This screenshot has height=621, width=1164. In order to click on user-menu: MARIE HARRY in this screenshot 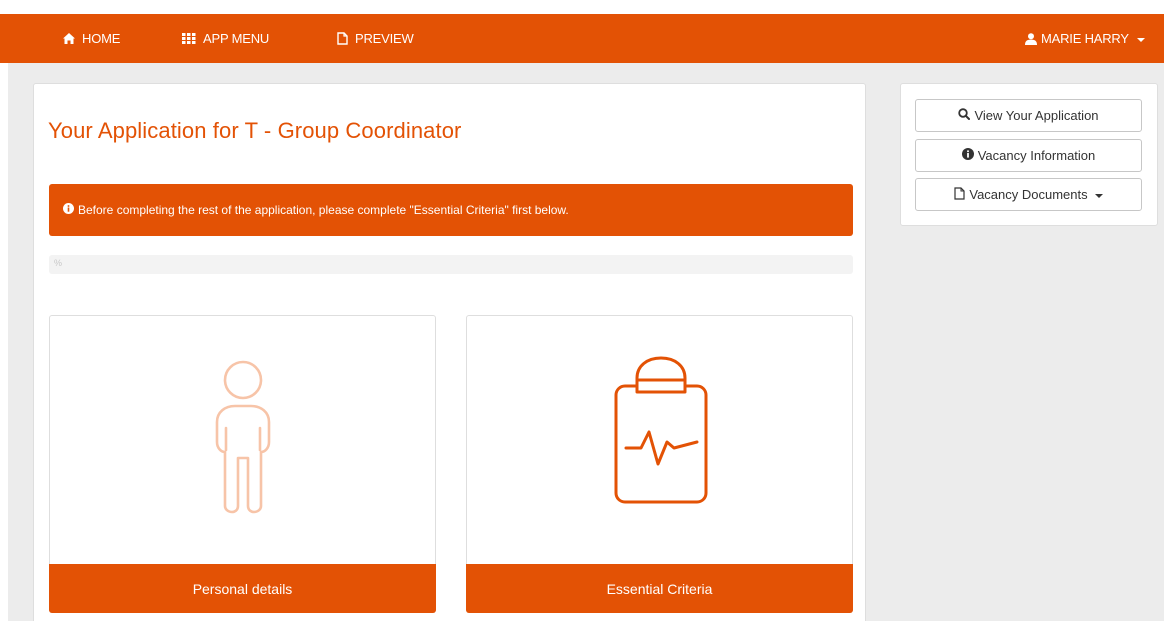, I will do `click(1085, 38)`.